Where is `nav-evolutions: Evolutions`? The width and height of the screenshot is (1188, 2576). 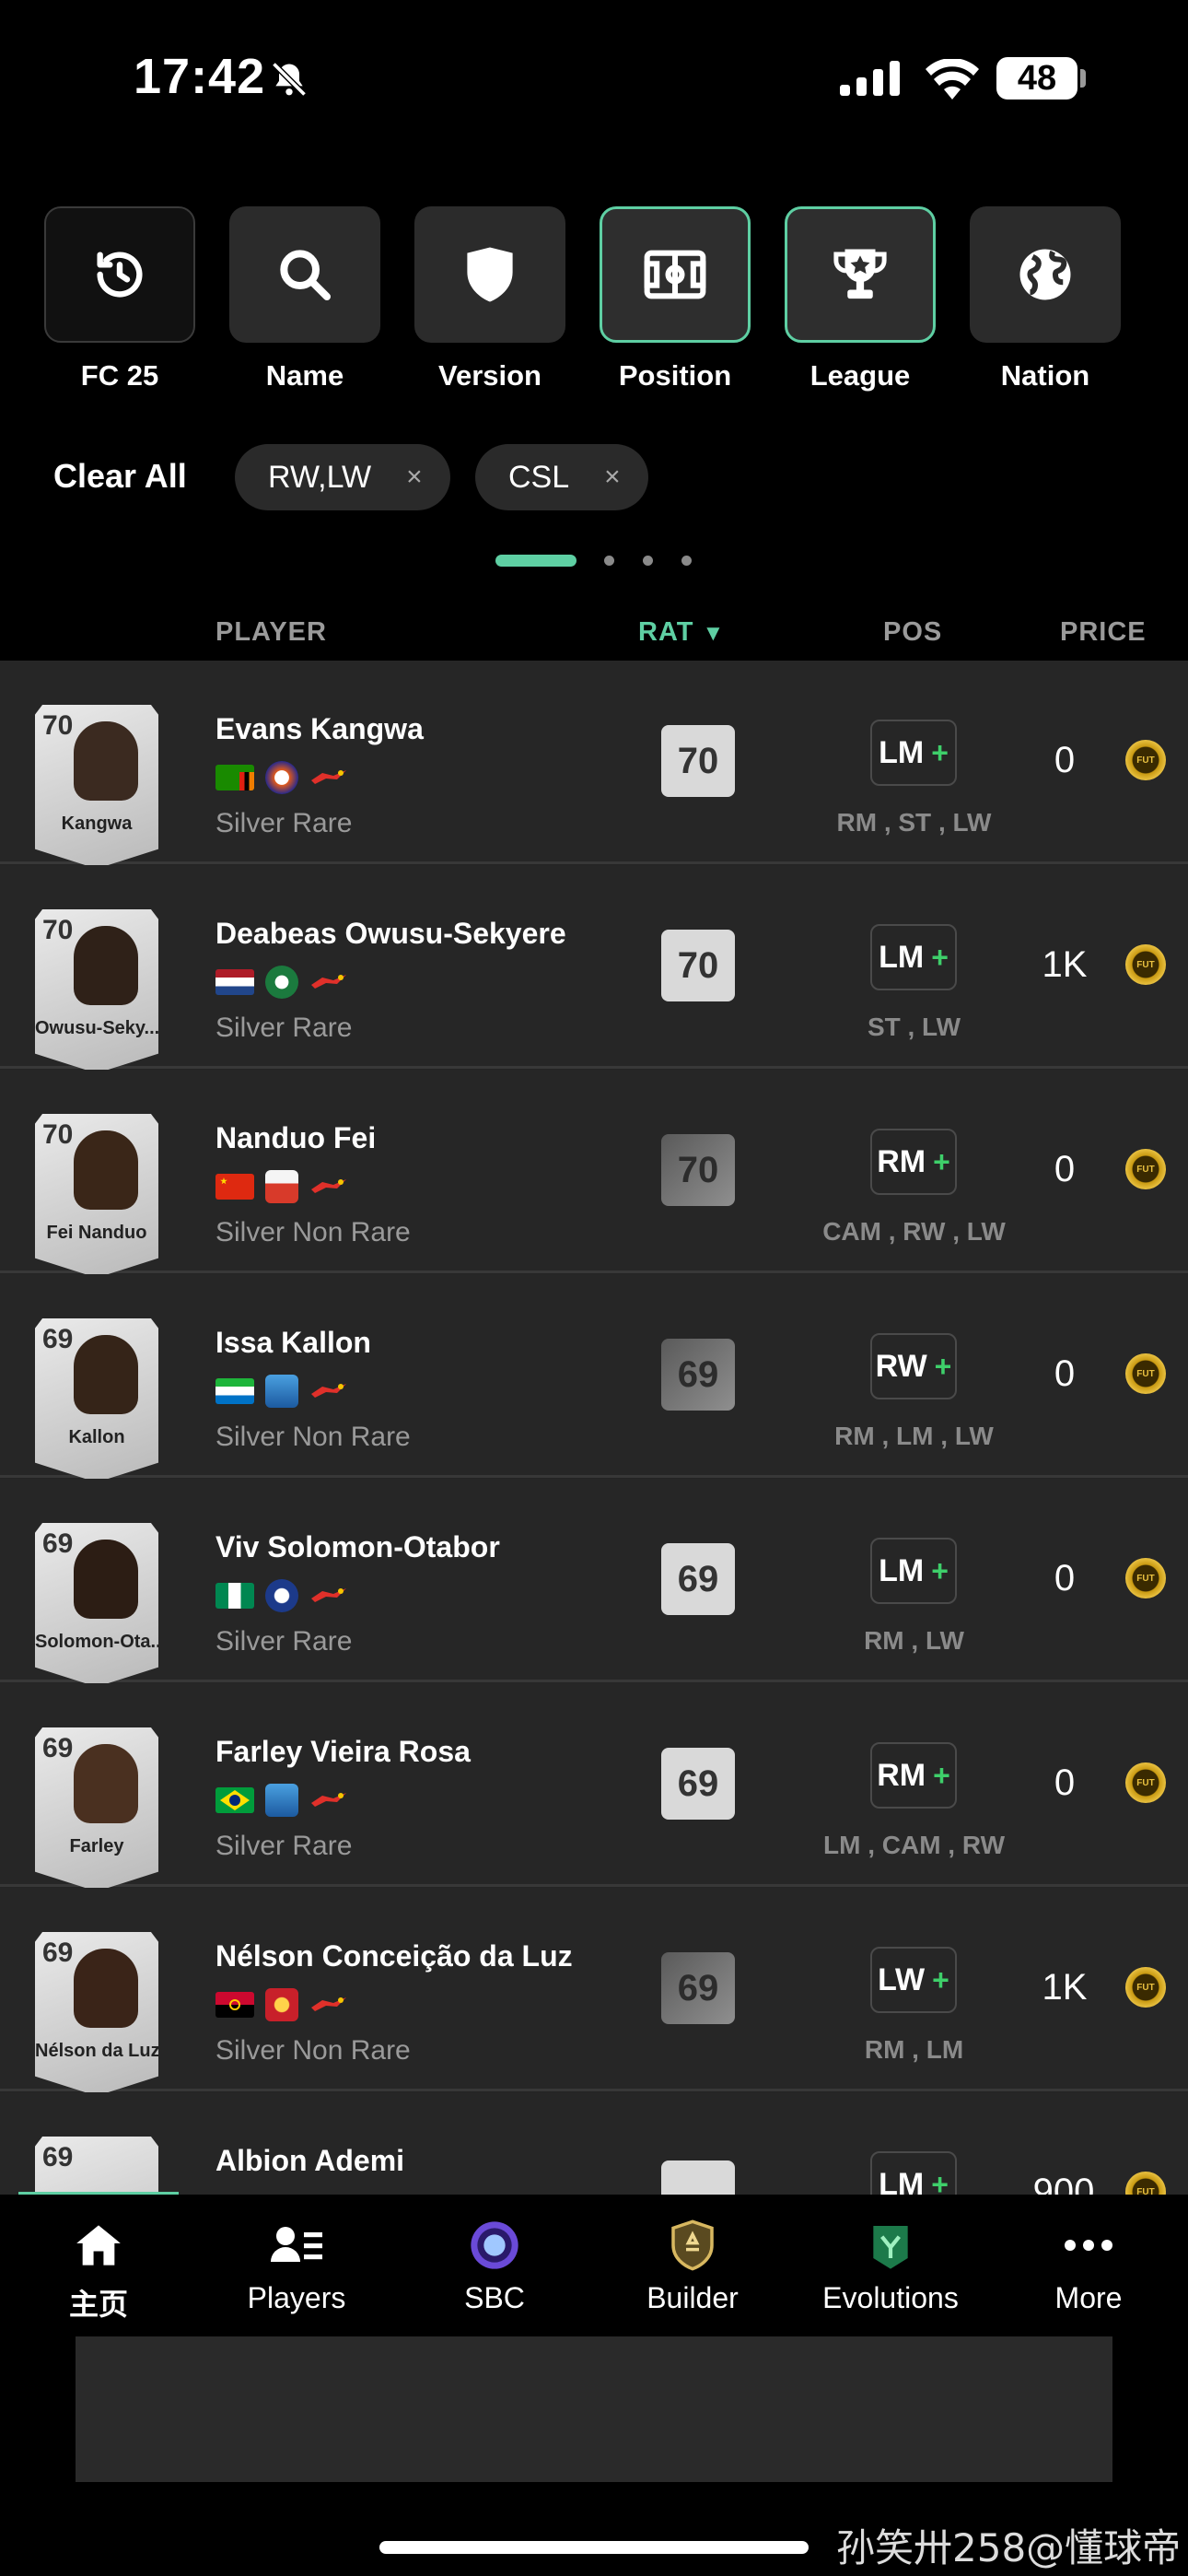
nav-evolutions: Evolutions is located at coordinates (890, 2267).